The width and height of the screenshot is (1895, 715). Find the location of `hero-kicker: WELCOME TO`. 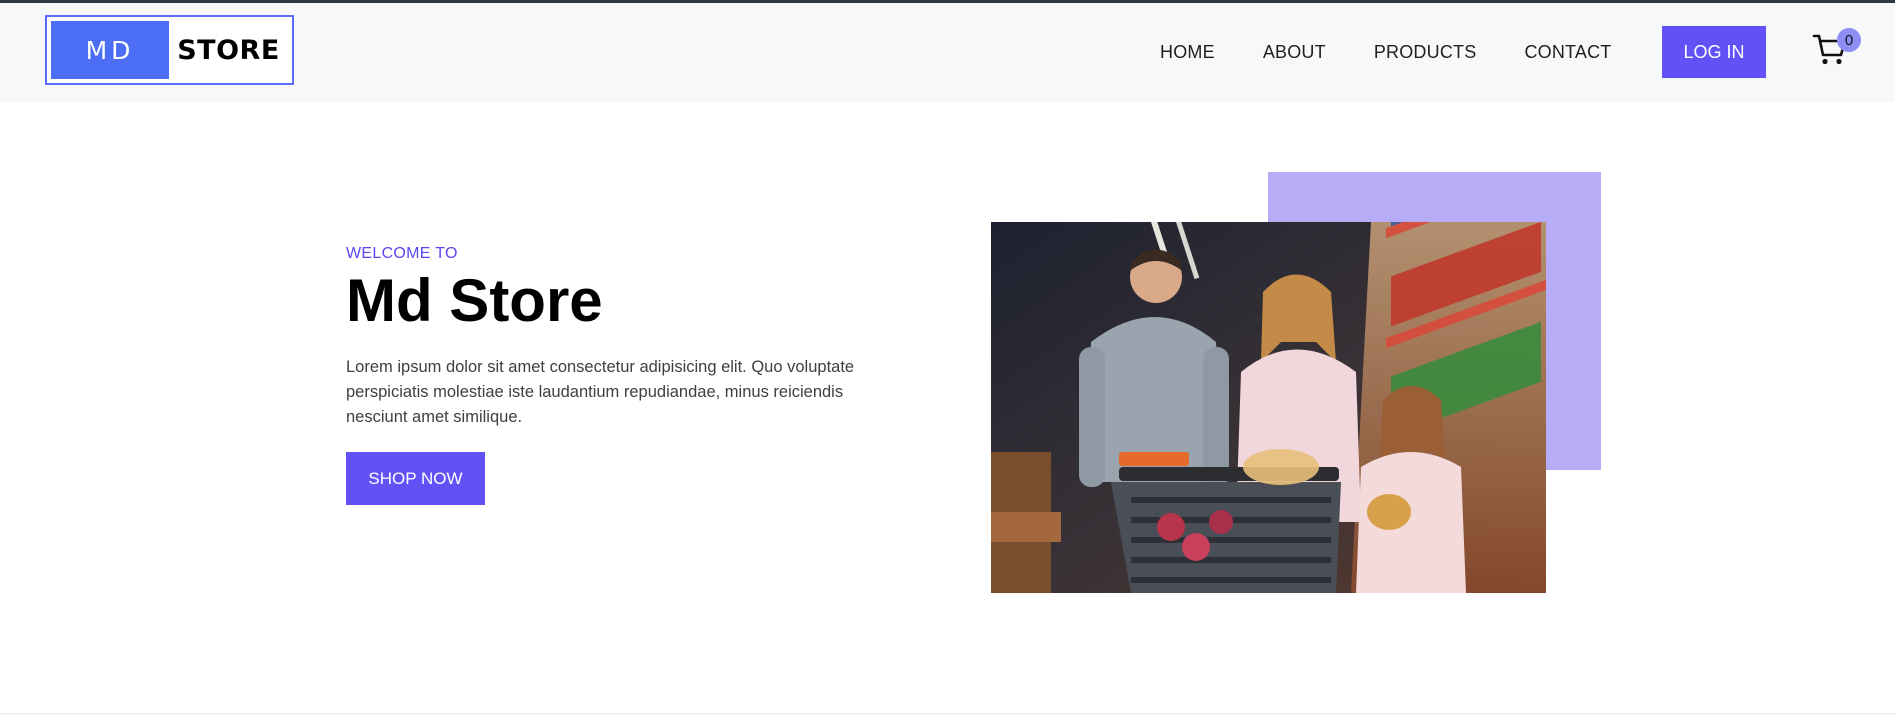

hero-kicker: WELCOME TO is located at coordinates (402, 253).